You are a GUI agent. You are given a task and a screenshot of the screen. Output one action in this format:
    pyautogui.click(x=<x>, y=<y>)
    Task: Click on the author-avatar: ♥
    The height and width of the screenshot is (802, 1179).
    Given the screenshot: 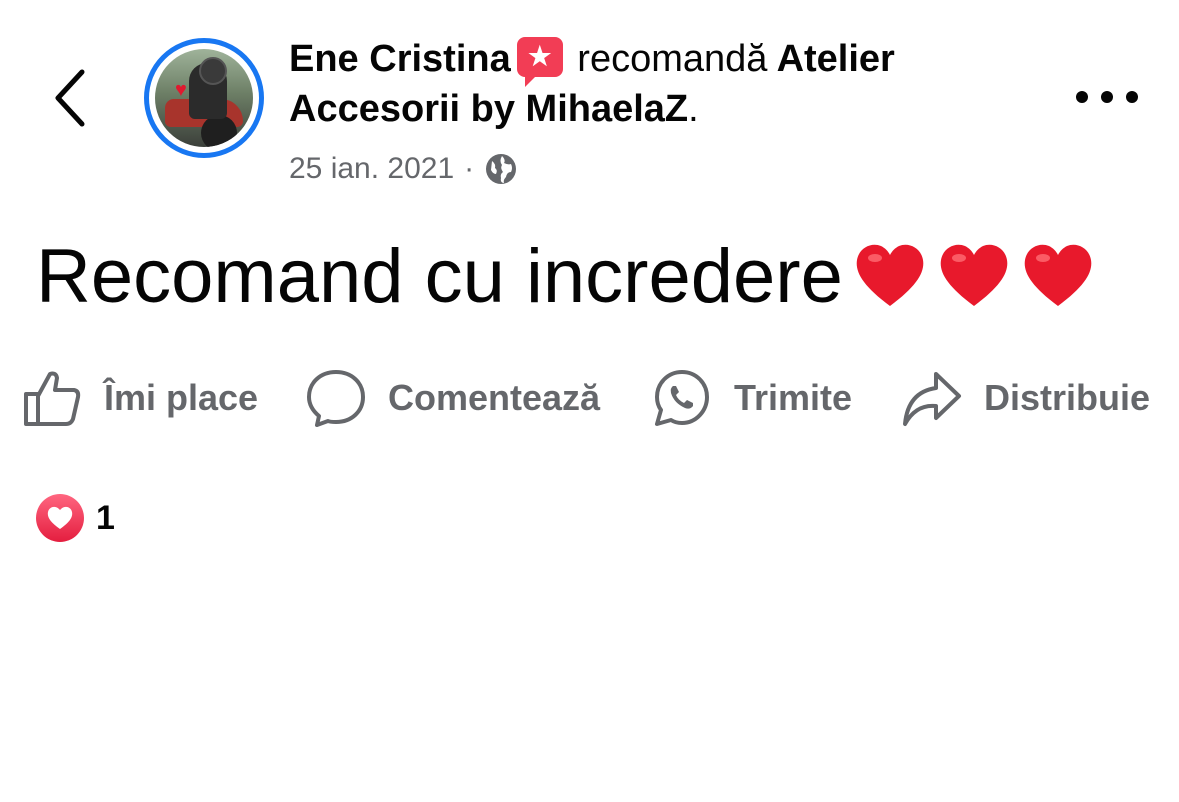 What is the action you would take?
    pyautogui.click(x=204, y=98)
    